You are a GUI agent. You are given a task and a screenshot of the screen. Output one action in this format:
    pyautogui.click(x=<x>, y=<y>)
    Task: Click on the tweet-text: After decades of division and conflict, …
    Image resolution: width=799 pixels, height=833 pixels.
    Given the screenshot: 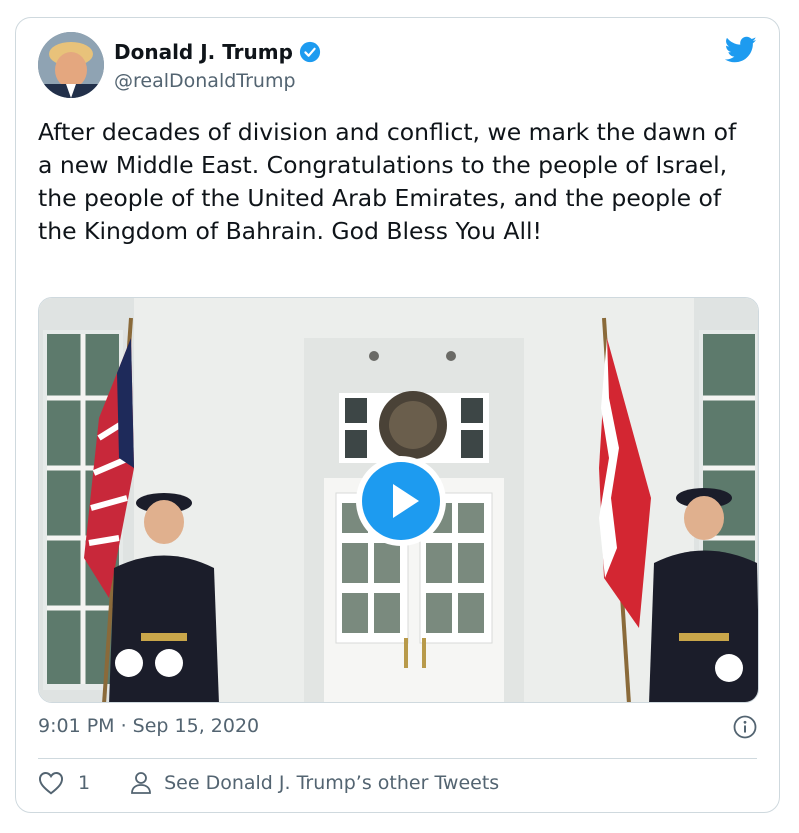 What is the action you would take?
    pyautogui.click(x=387, y=181)
    